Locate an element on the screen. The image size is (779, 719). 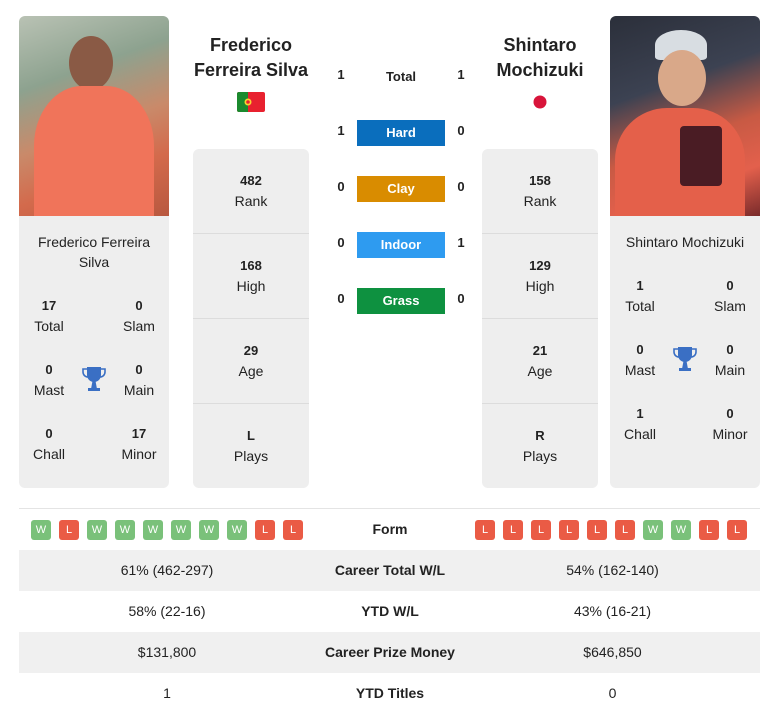
high-value: 168 is located at coordinates (251, 265).